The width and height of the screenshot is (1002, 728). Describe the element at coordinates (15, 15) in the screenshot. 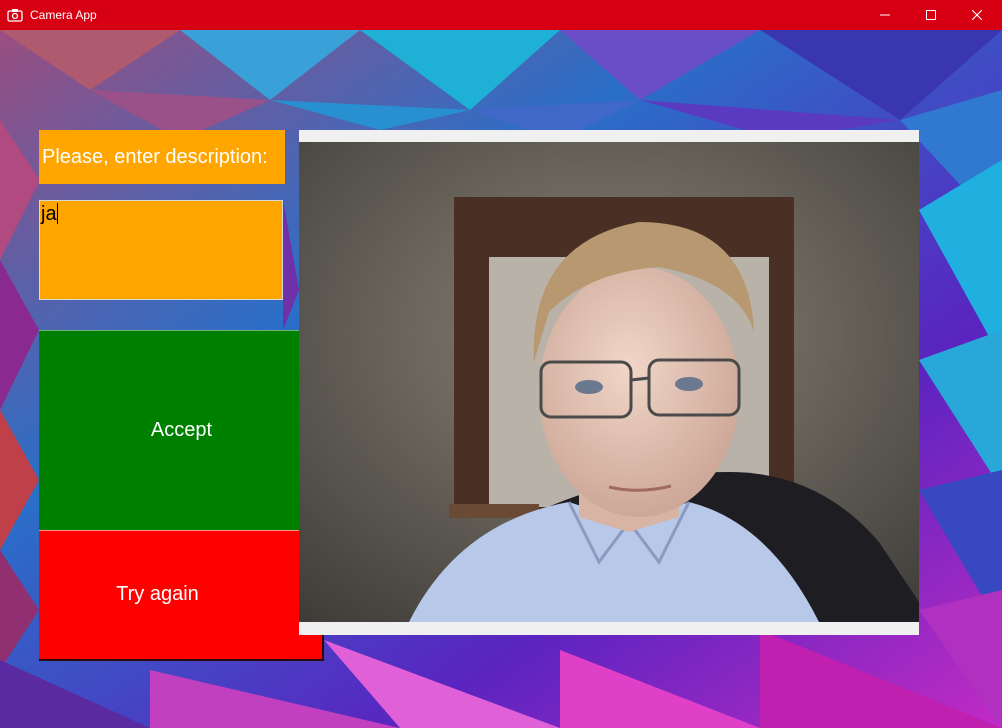

I see `camera-icon` at that location.